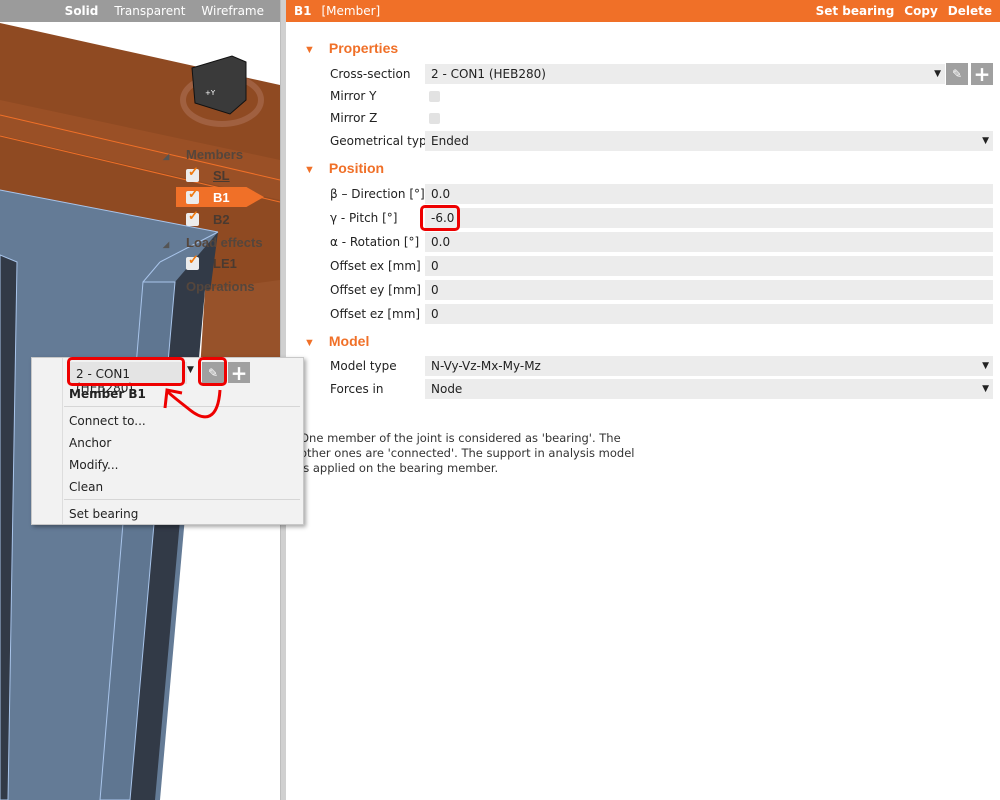  Describe the element at coordinates (661, 96) in the screenshot. I see `mirror-y-row: Mirror Y` at that location.